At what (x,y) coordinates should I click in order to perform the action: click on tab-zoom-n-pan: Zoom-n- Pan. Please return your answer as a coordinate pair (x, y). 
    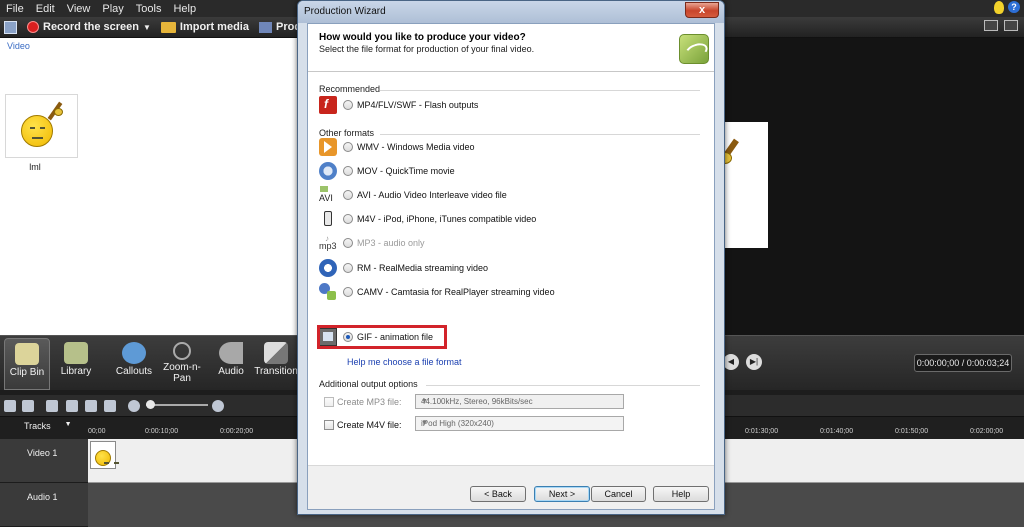
    Looking at the image, I should click on (182, 364).